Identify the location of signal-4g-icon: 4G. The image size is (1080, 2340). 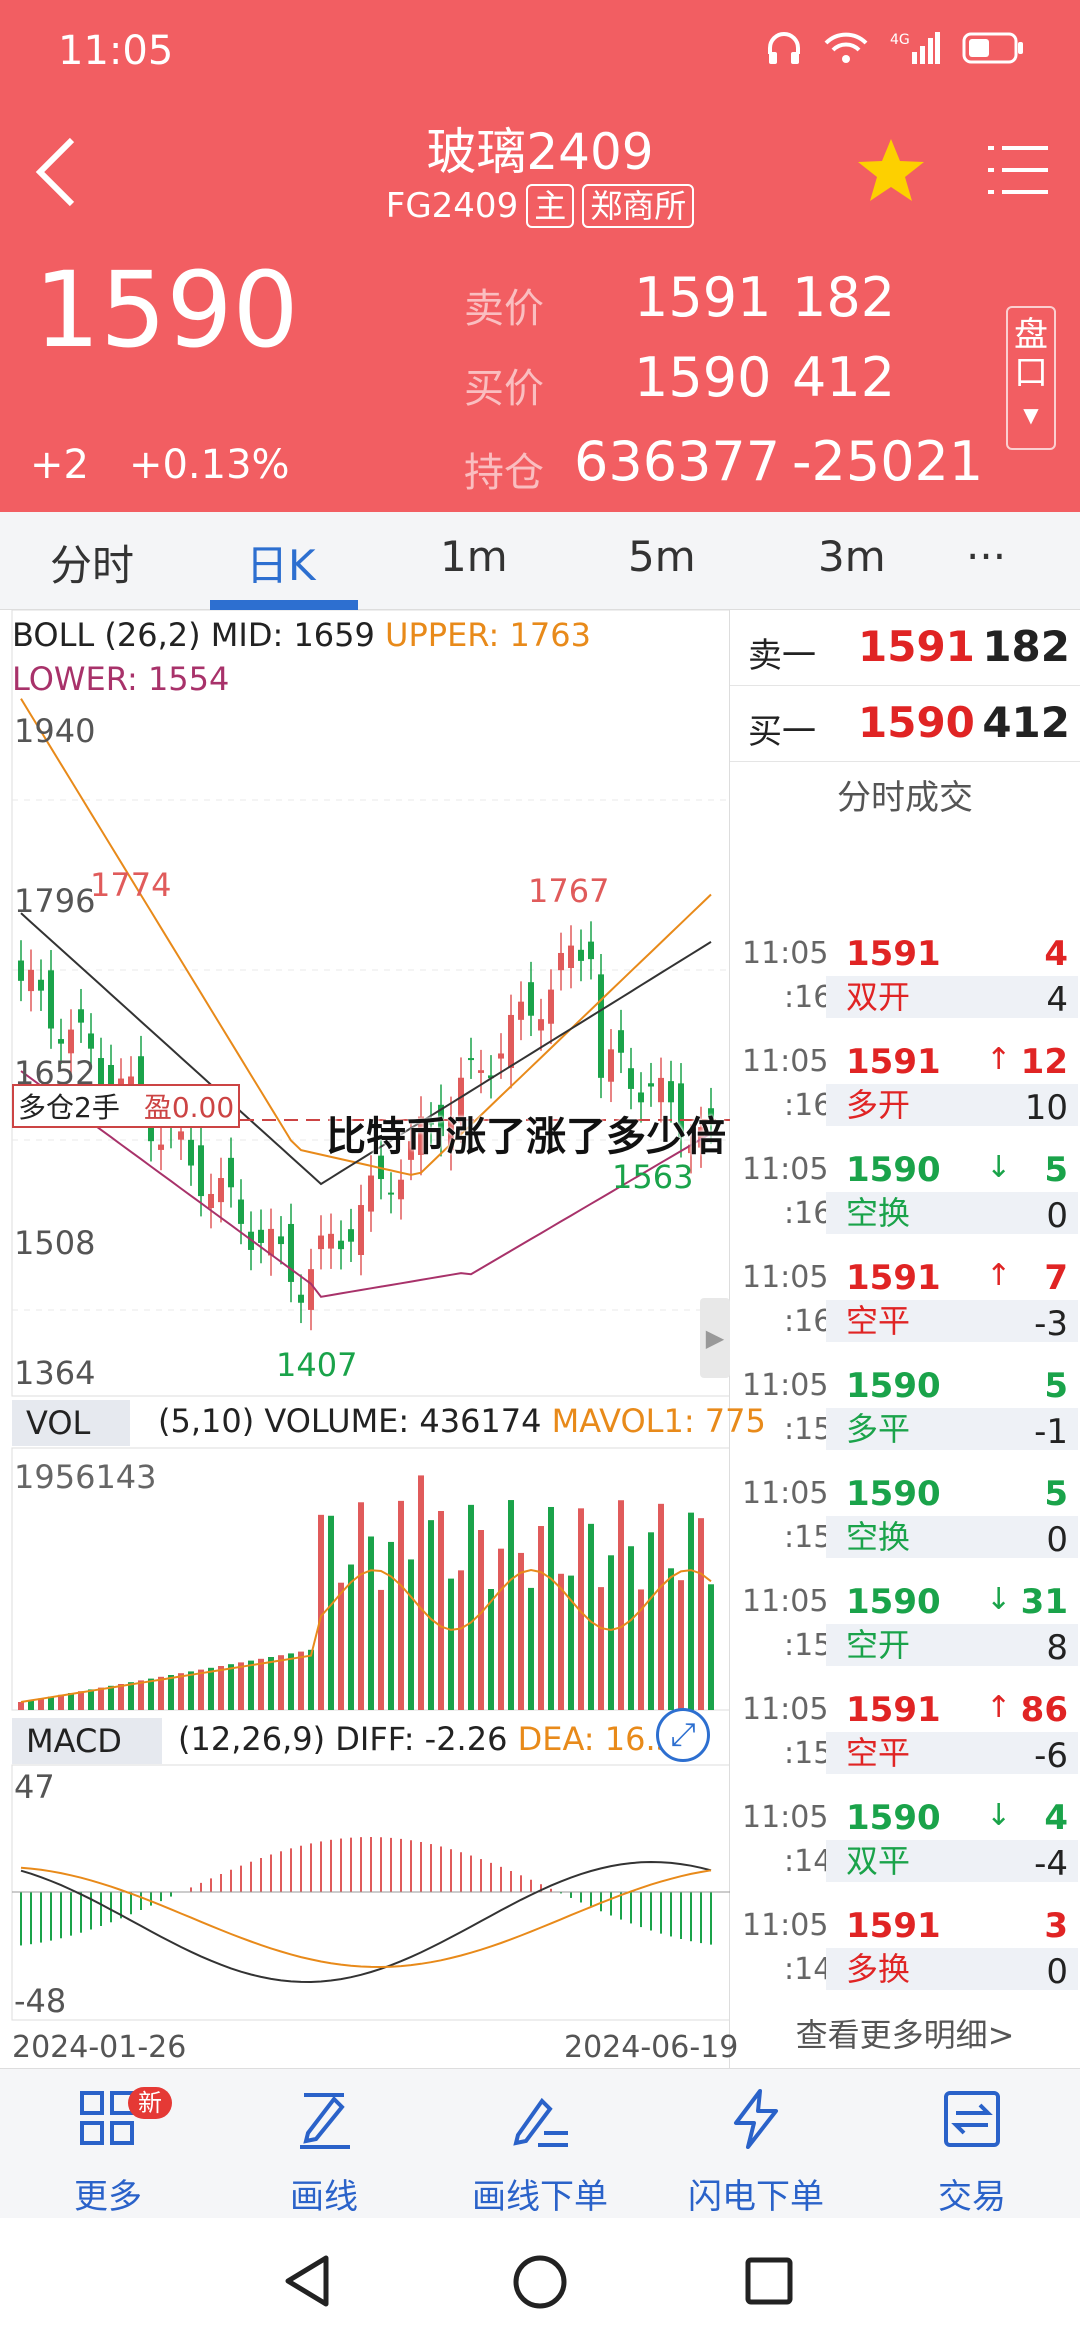
(915, 48).